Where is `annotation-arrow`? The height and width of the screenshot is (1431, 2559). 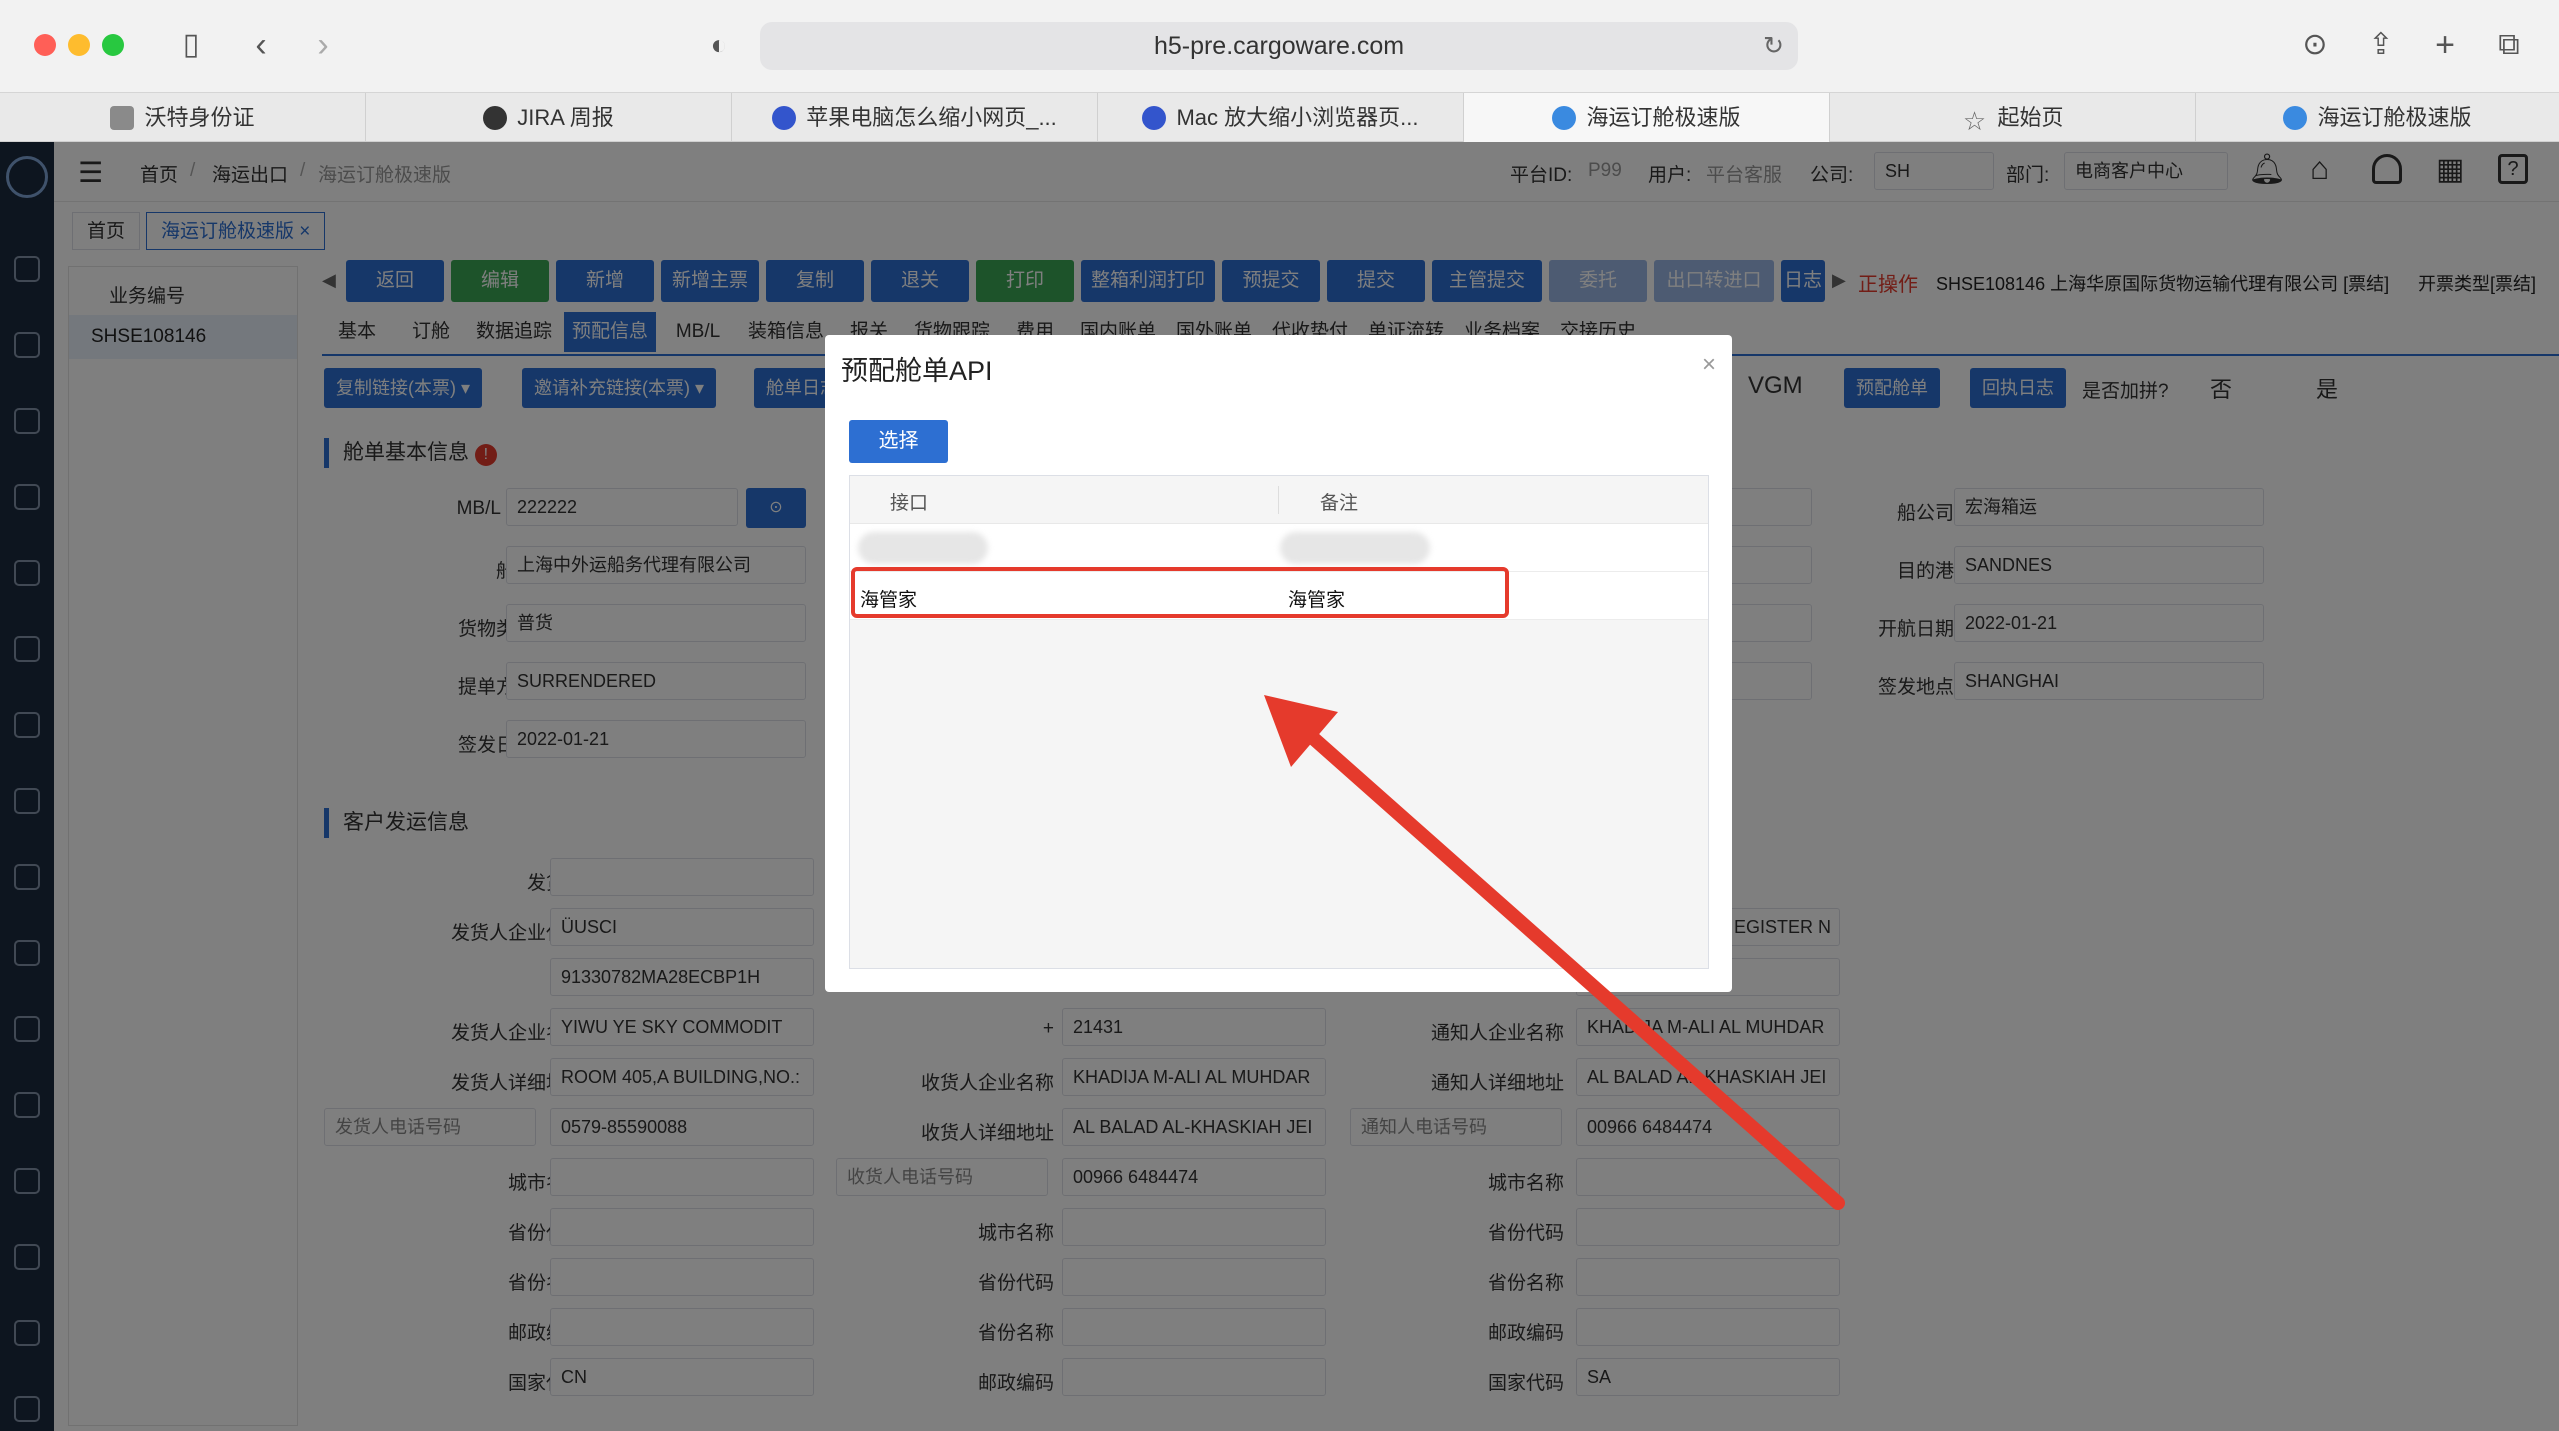 annotation-arrow is located at coordinates (1554, 952).